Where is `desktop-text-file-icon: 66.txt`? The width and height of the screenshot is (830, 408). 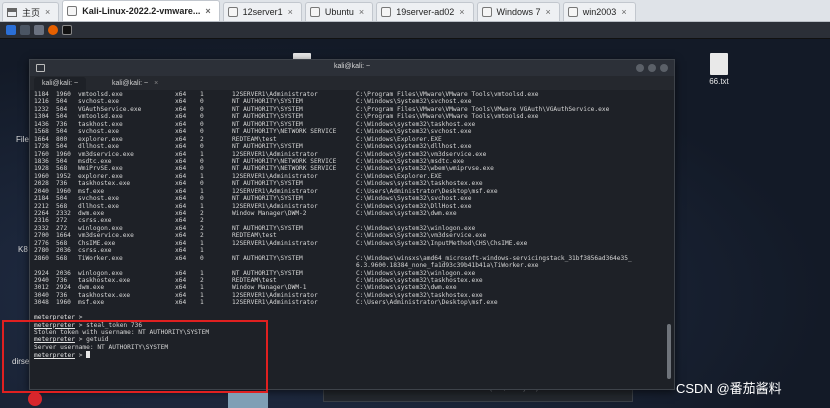
desktop-text-file-icon: 66.txt is located at coordinates (719, 69).